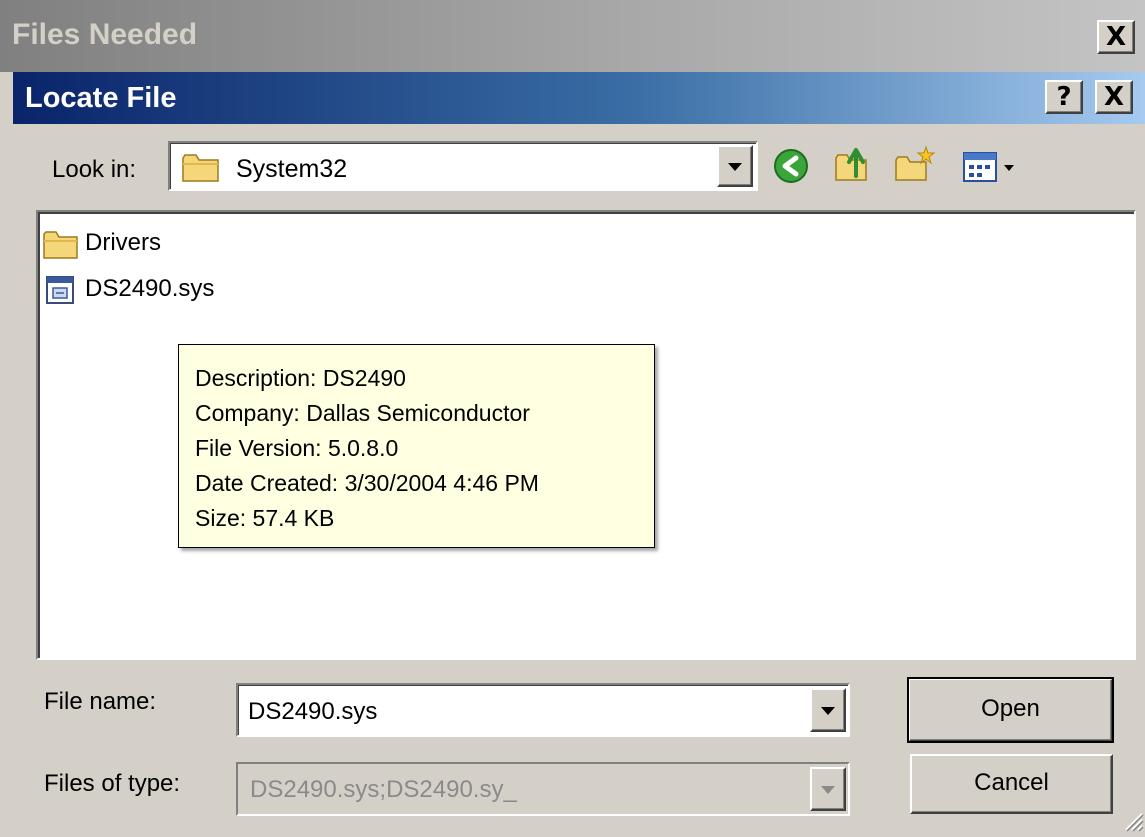 The height and width of the screenshot is (837, 1145). What do you see at coordinates (265, 518) in the screenshot?
I see `tooltip-size: Size: 57.4 KB` at bounding box center [265, 518].